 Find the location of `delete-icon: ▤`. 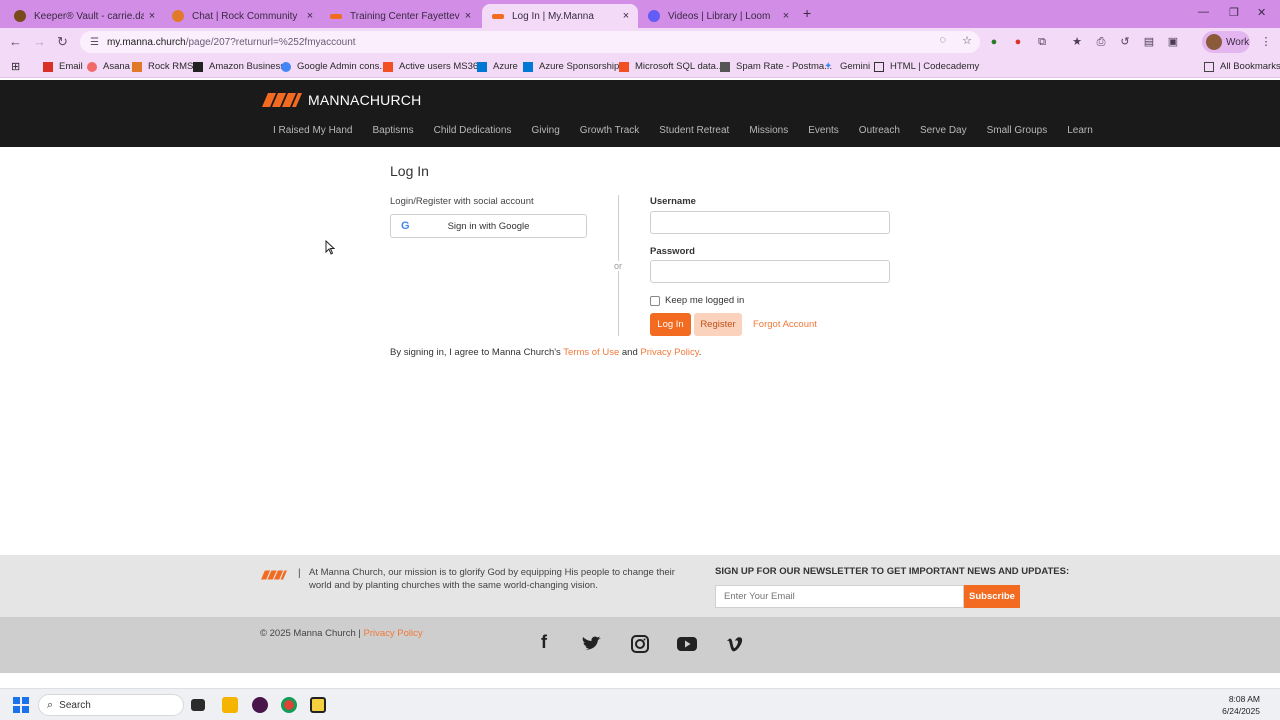

delete-icon: ▤ is located at coordinates (1149, 42).